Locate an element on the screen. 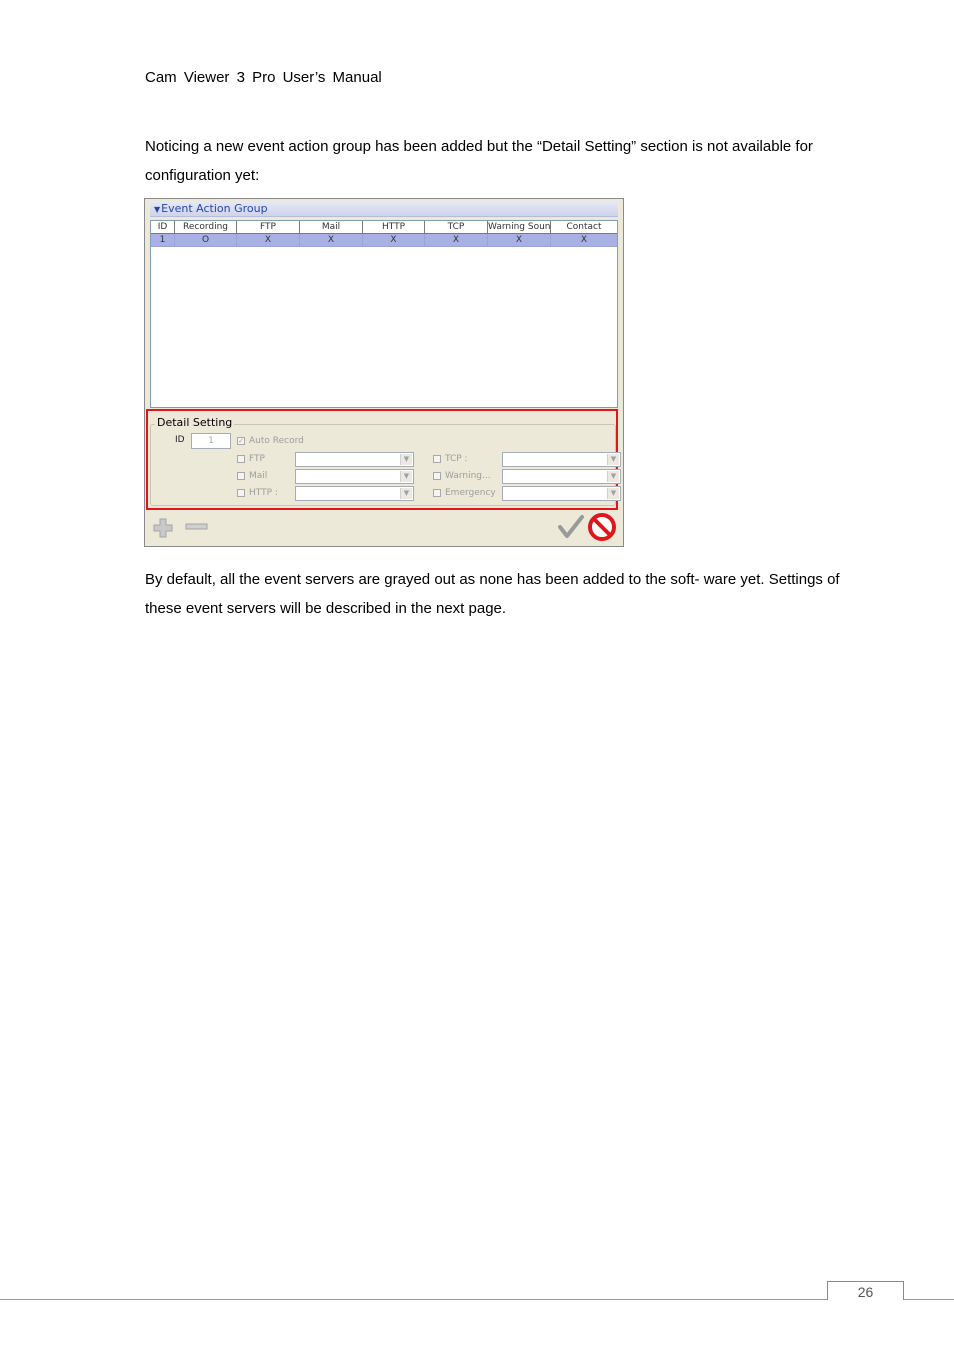  emergency-label: Emergency is located at coordinates (470, 493).